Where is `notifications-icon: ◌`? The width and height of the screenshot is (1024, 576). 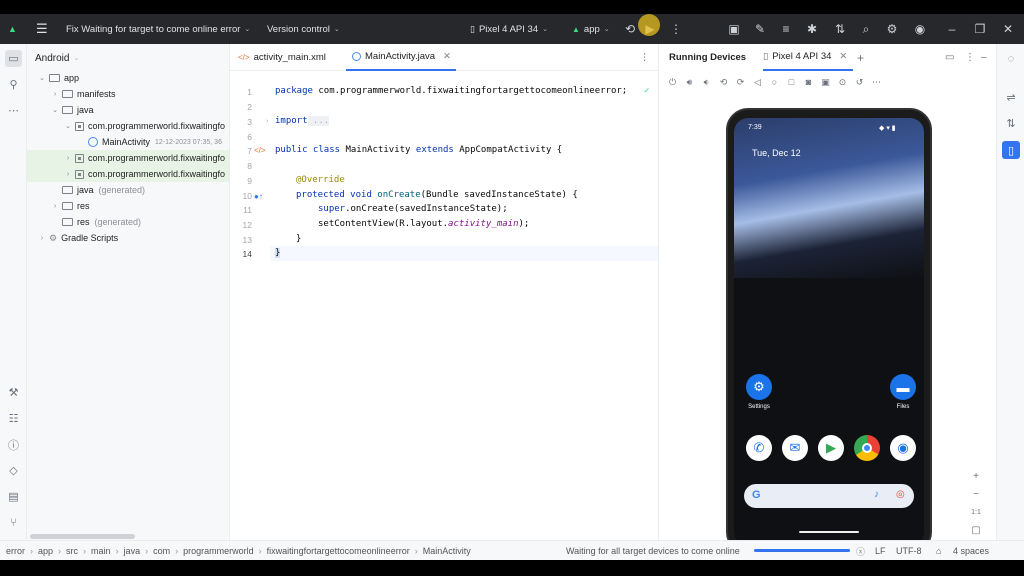 notifications-icon: ◌ is located at coordinates (1011, 59).